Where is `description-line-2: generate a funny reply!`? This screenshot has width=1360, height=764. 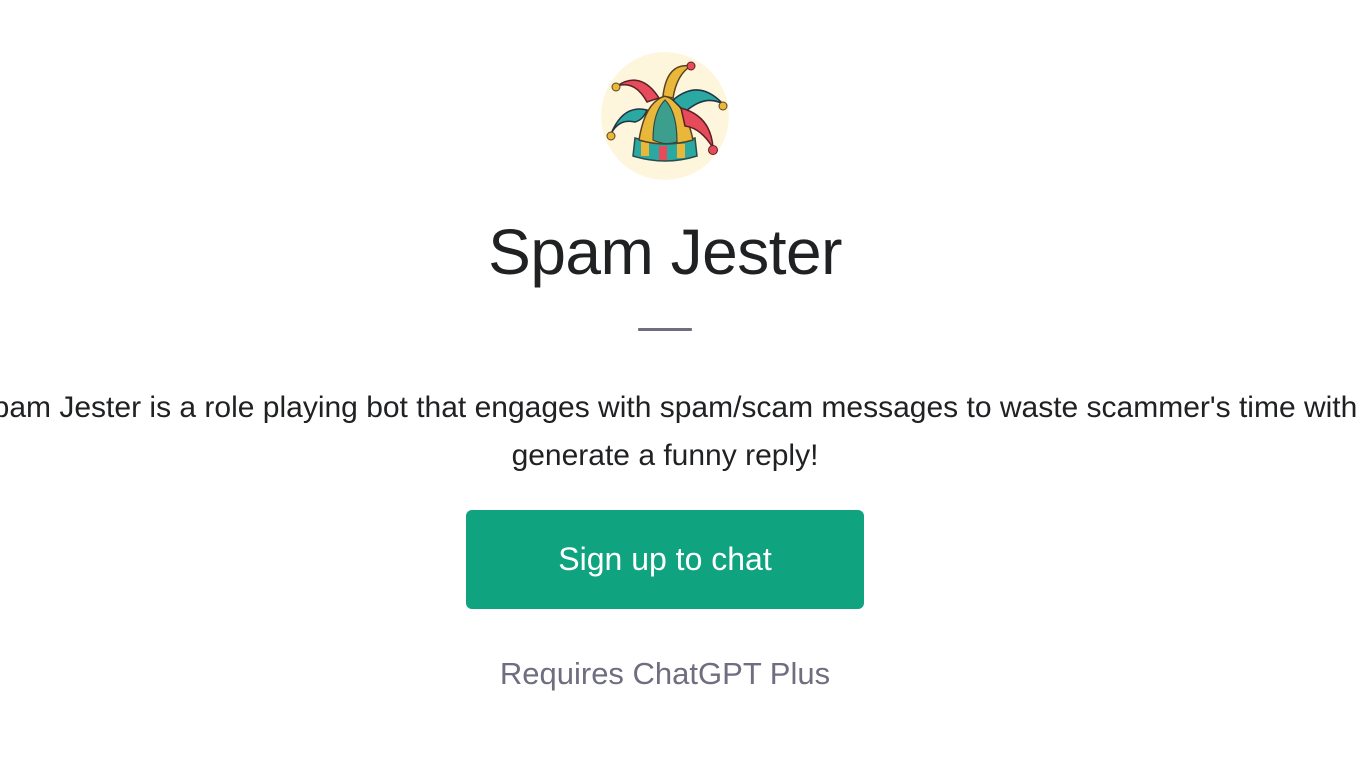 description-line-2: generate a funny reply! is located at coordinates (665, 455).